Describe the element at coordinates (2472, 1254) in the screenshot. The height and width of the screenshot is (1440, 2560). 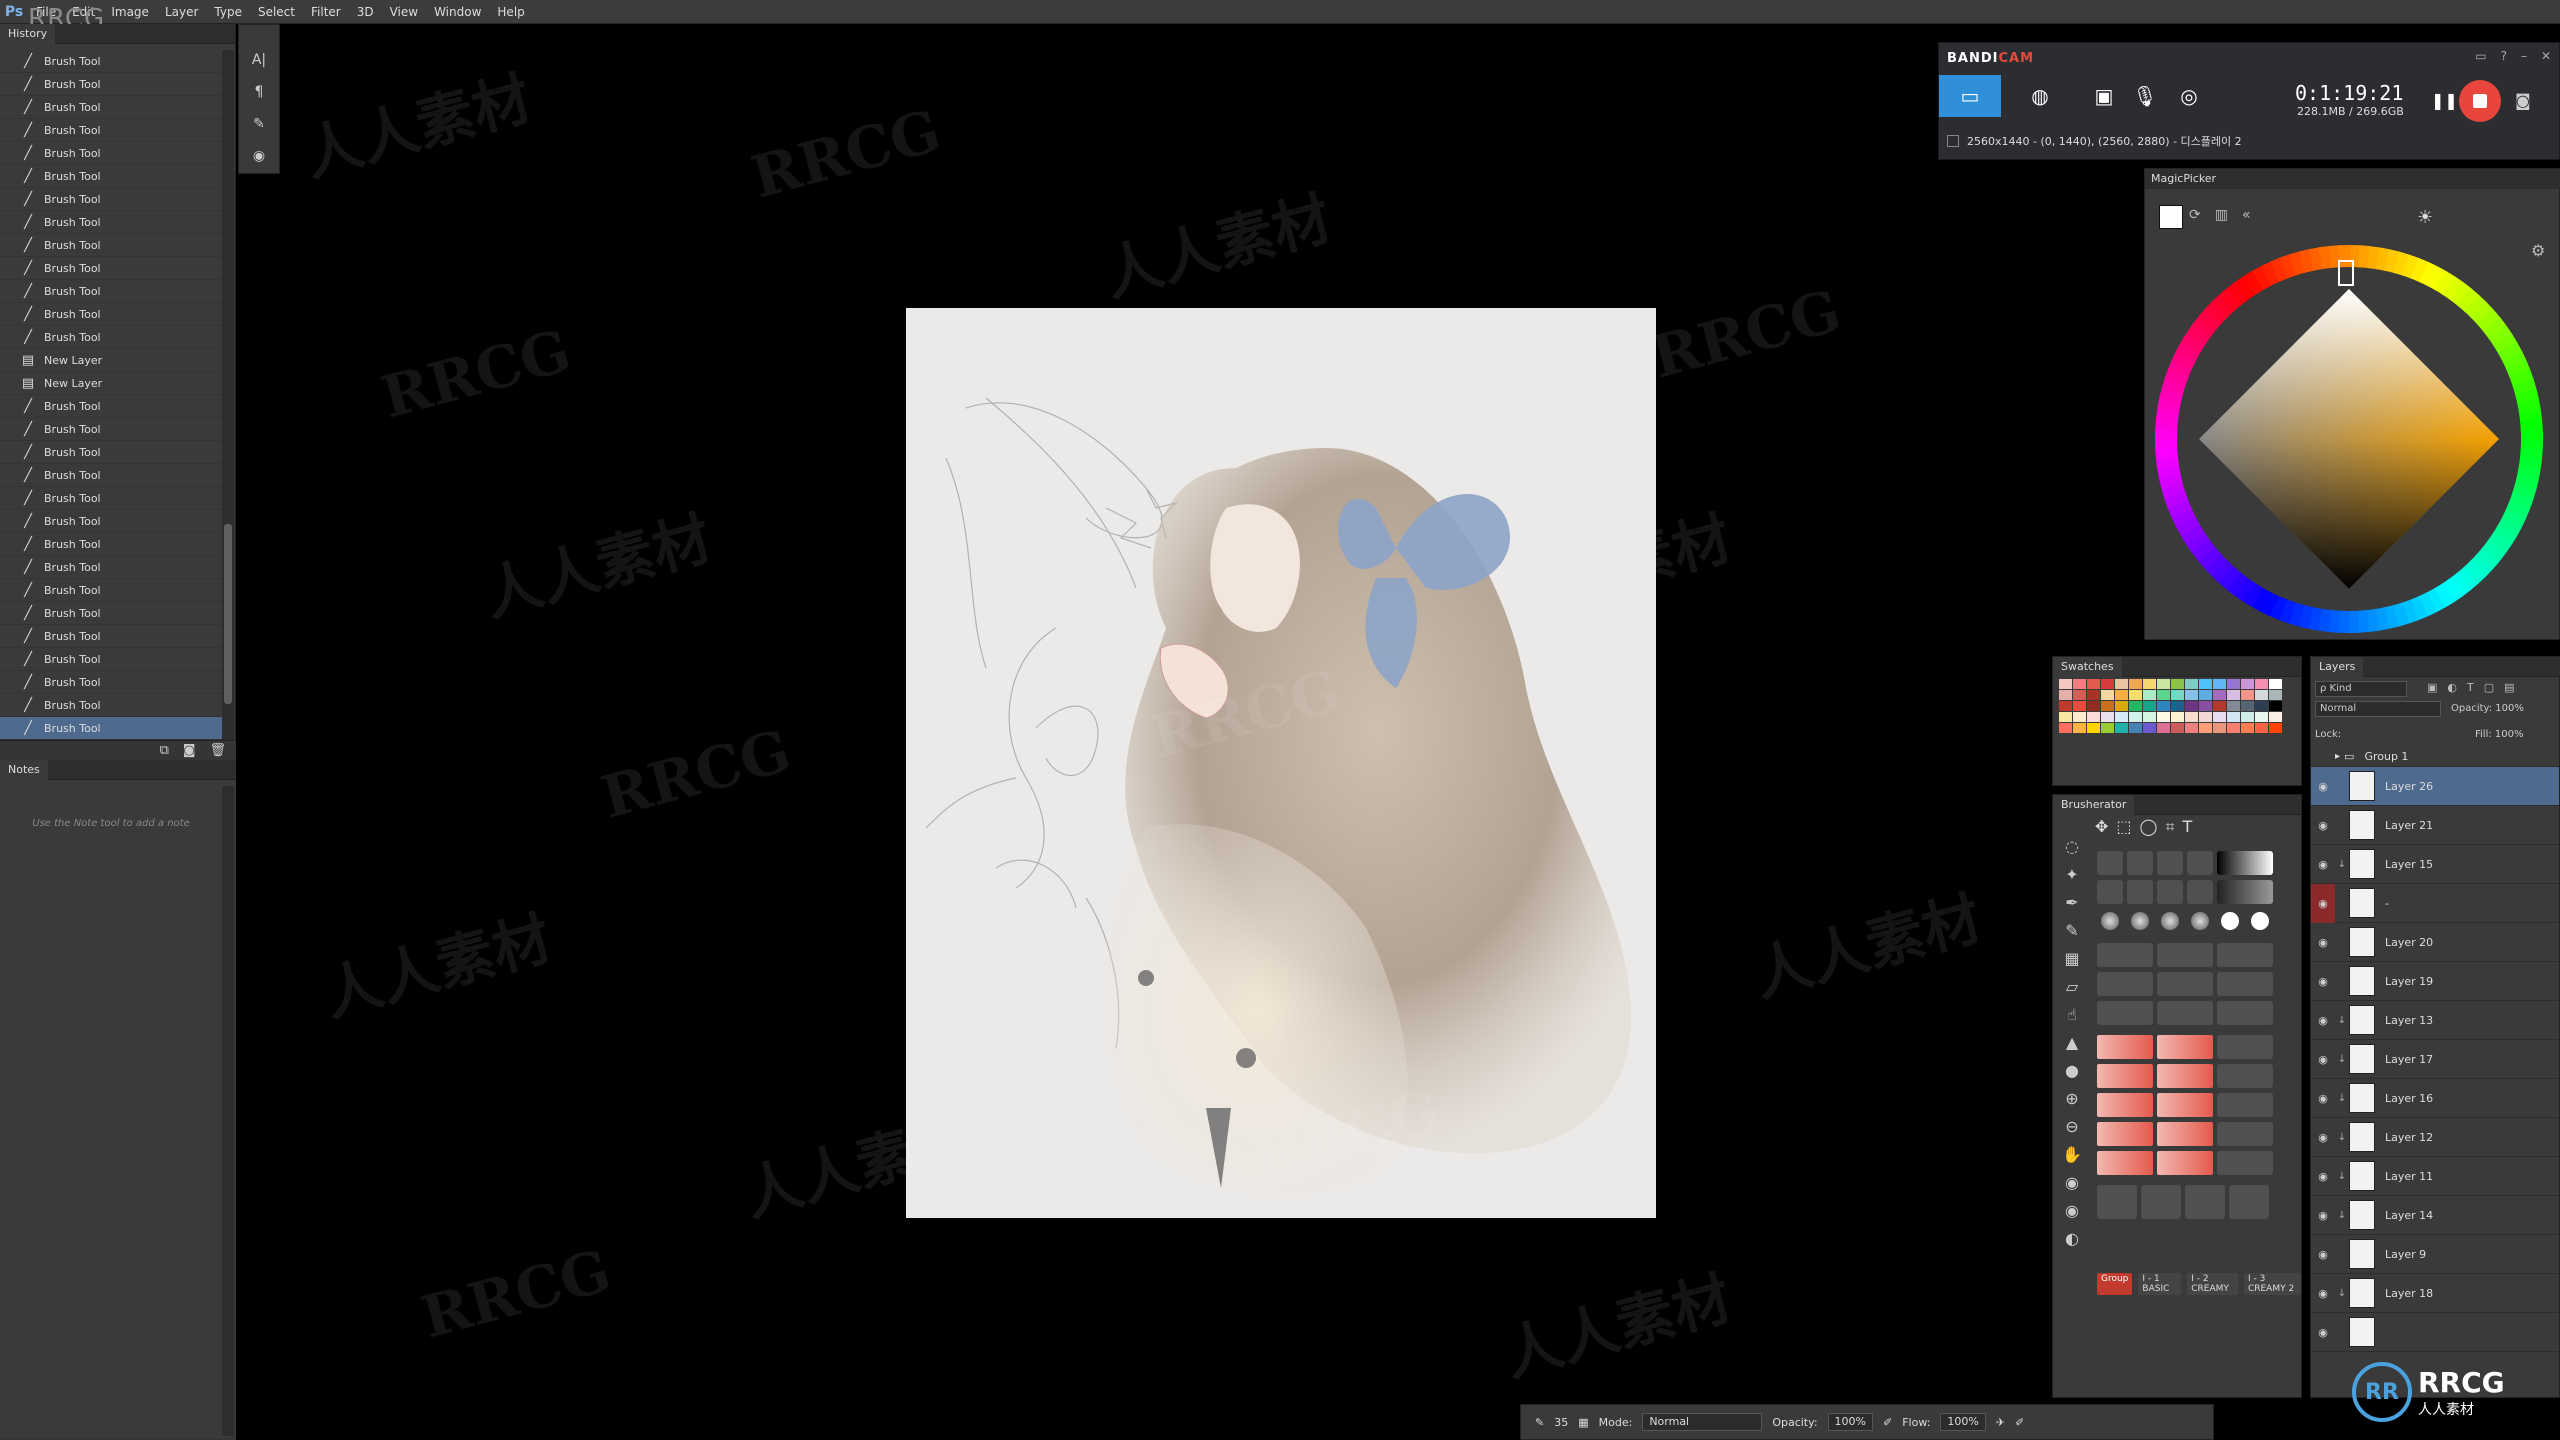
I see `layer-name: Layer 9` at that location.